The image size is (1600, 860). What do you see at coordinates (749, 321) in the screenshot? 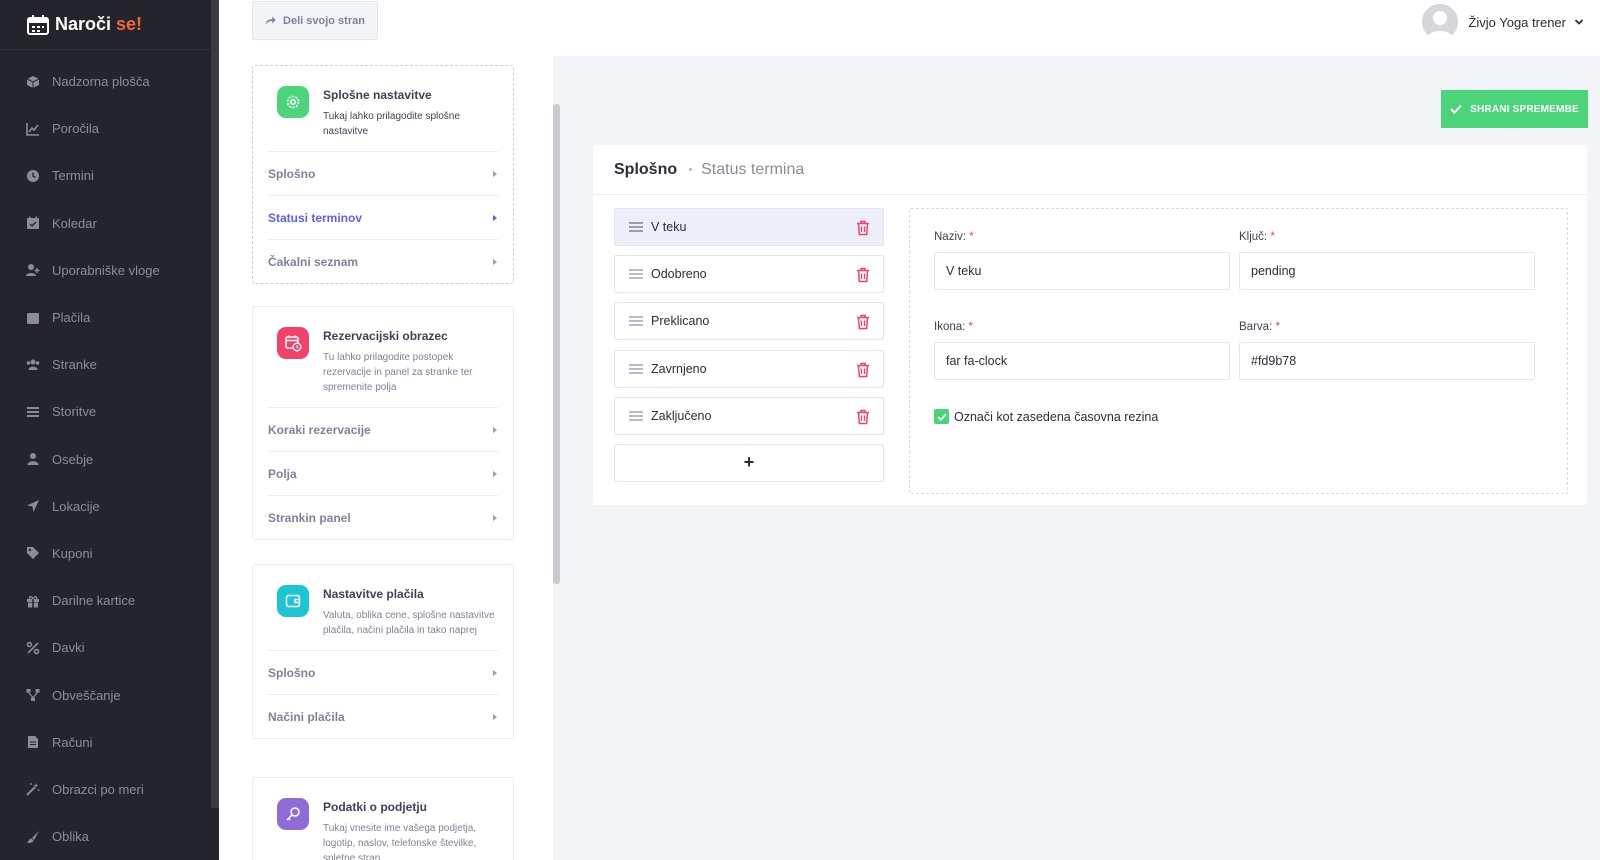
I see `status-item-cancelled: Preklicano` at bounding box center [749, 321].